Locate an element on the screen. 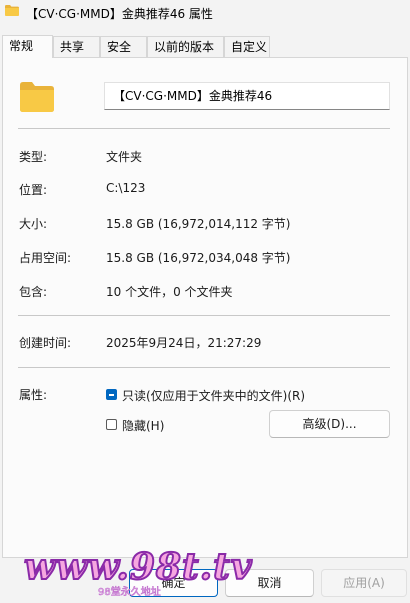 This screenshot has width=410, height=603. tab-general: 常规 is located at coordinates (27, 46).